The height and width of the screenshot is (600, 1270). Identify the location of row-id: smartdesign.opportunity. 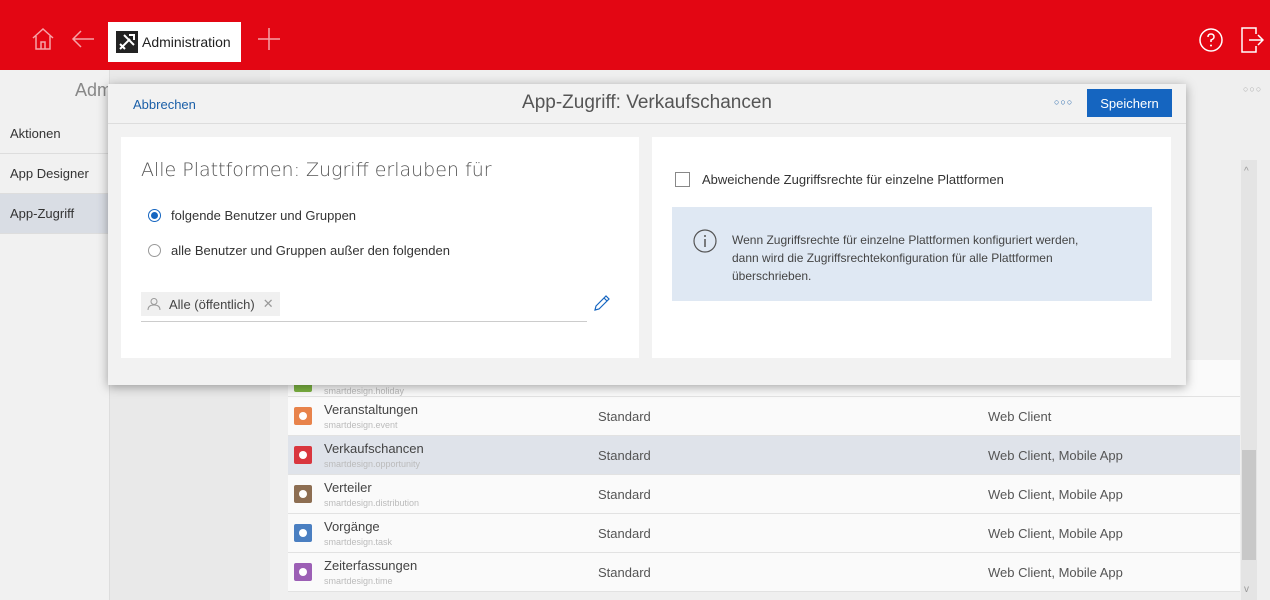
(372, 464).